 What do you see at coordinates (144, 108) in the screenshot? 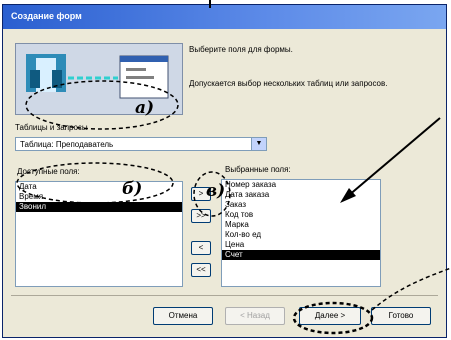
I see `annotation-a: а)` at bounding box center [144, 108].